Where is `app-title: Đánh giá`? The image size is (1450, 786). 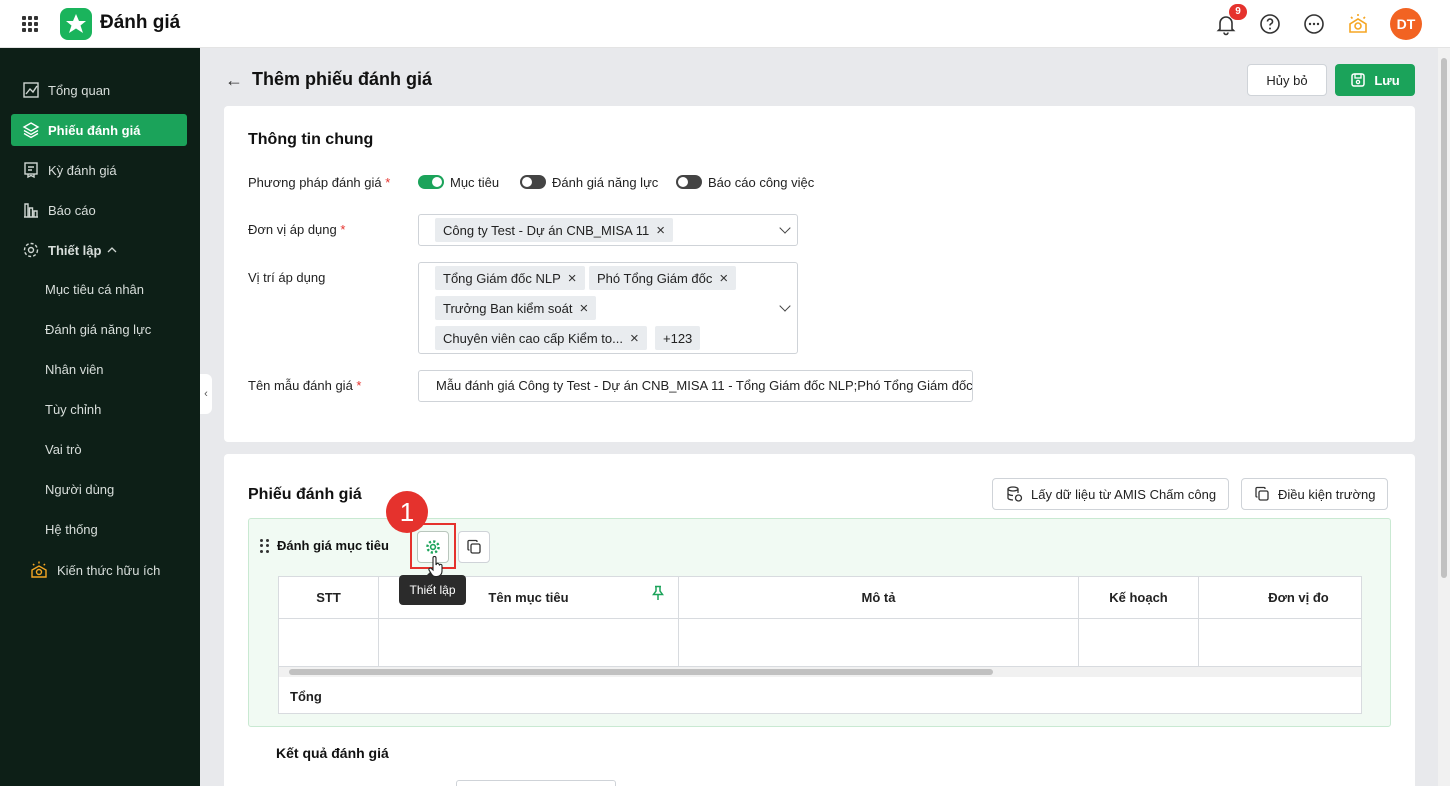
app-title: Đánh giá is located at coordinates (140, 22).